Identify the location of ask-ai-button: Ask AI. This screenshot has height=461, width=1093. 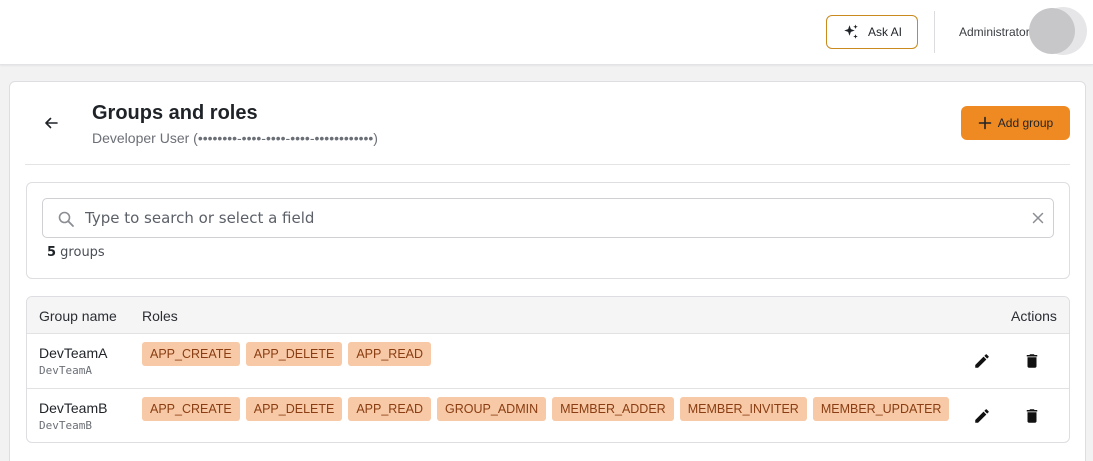
(872, 32).